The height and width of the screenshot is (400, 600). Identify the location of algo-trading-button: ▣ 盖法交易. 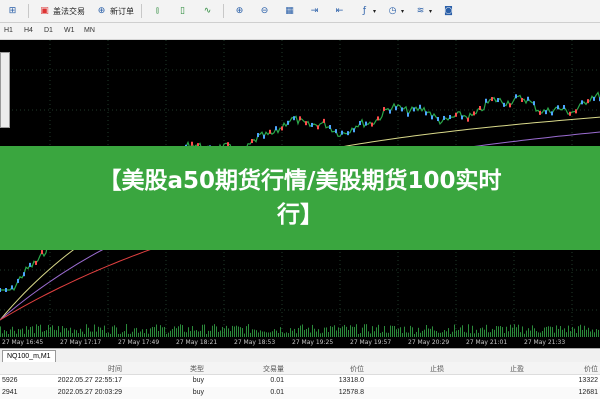
(61, 11).